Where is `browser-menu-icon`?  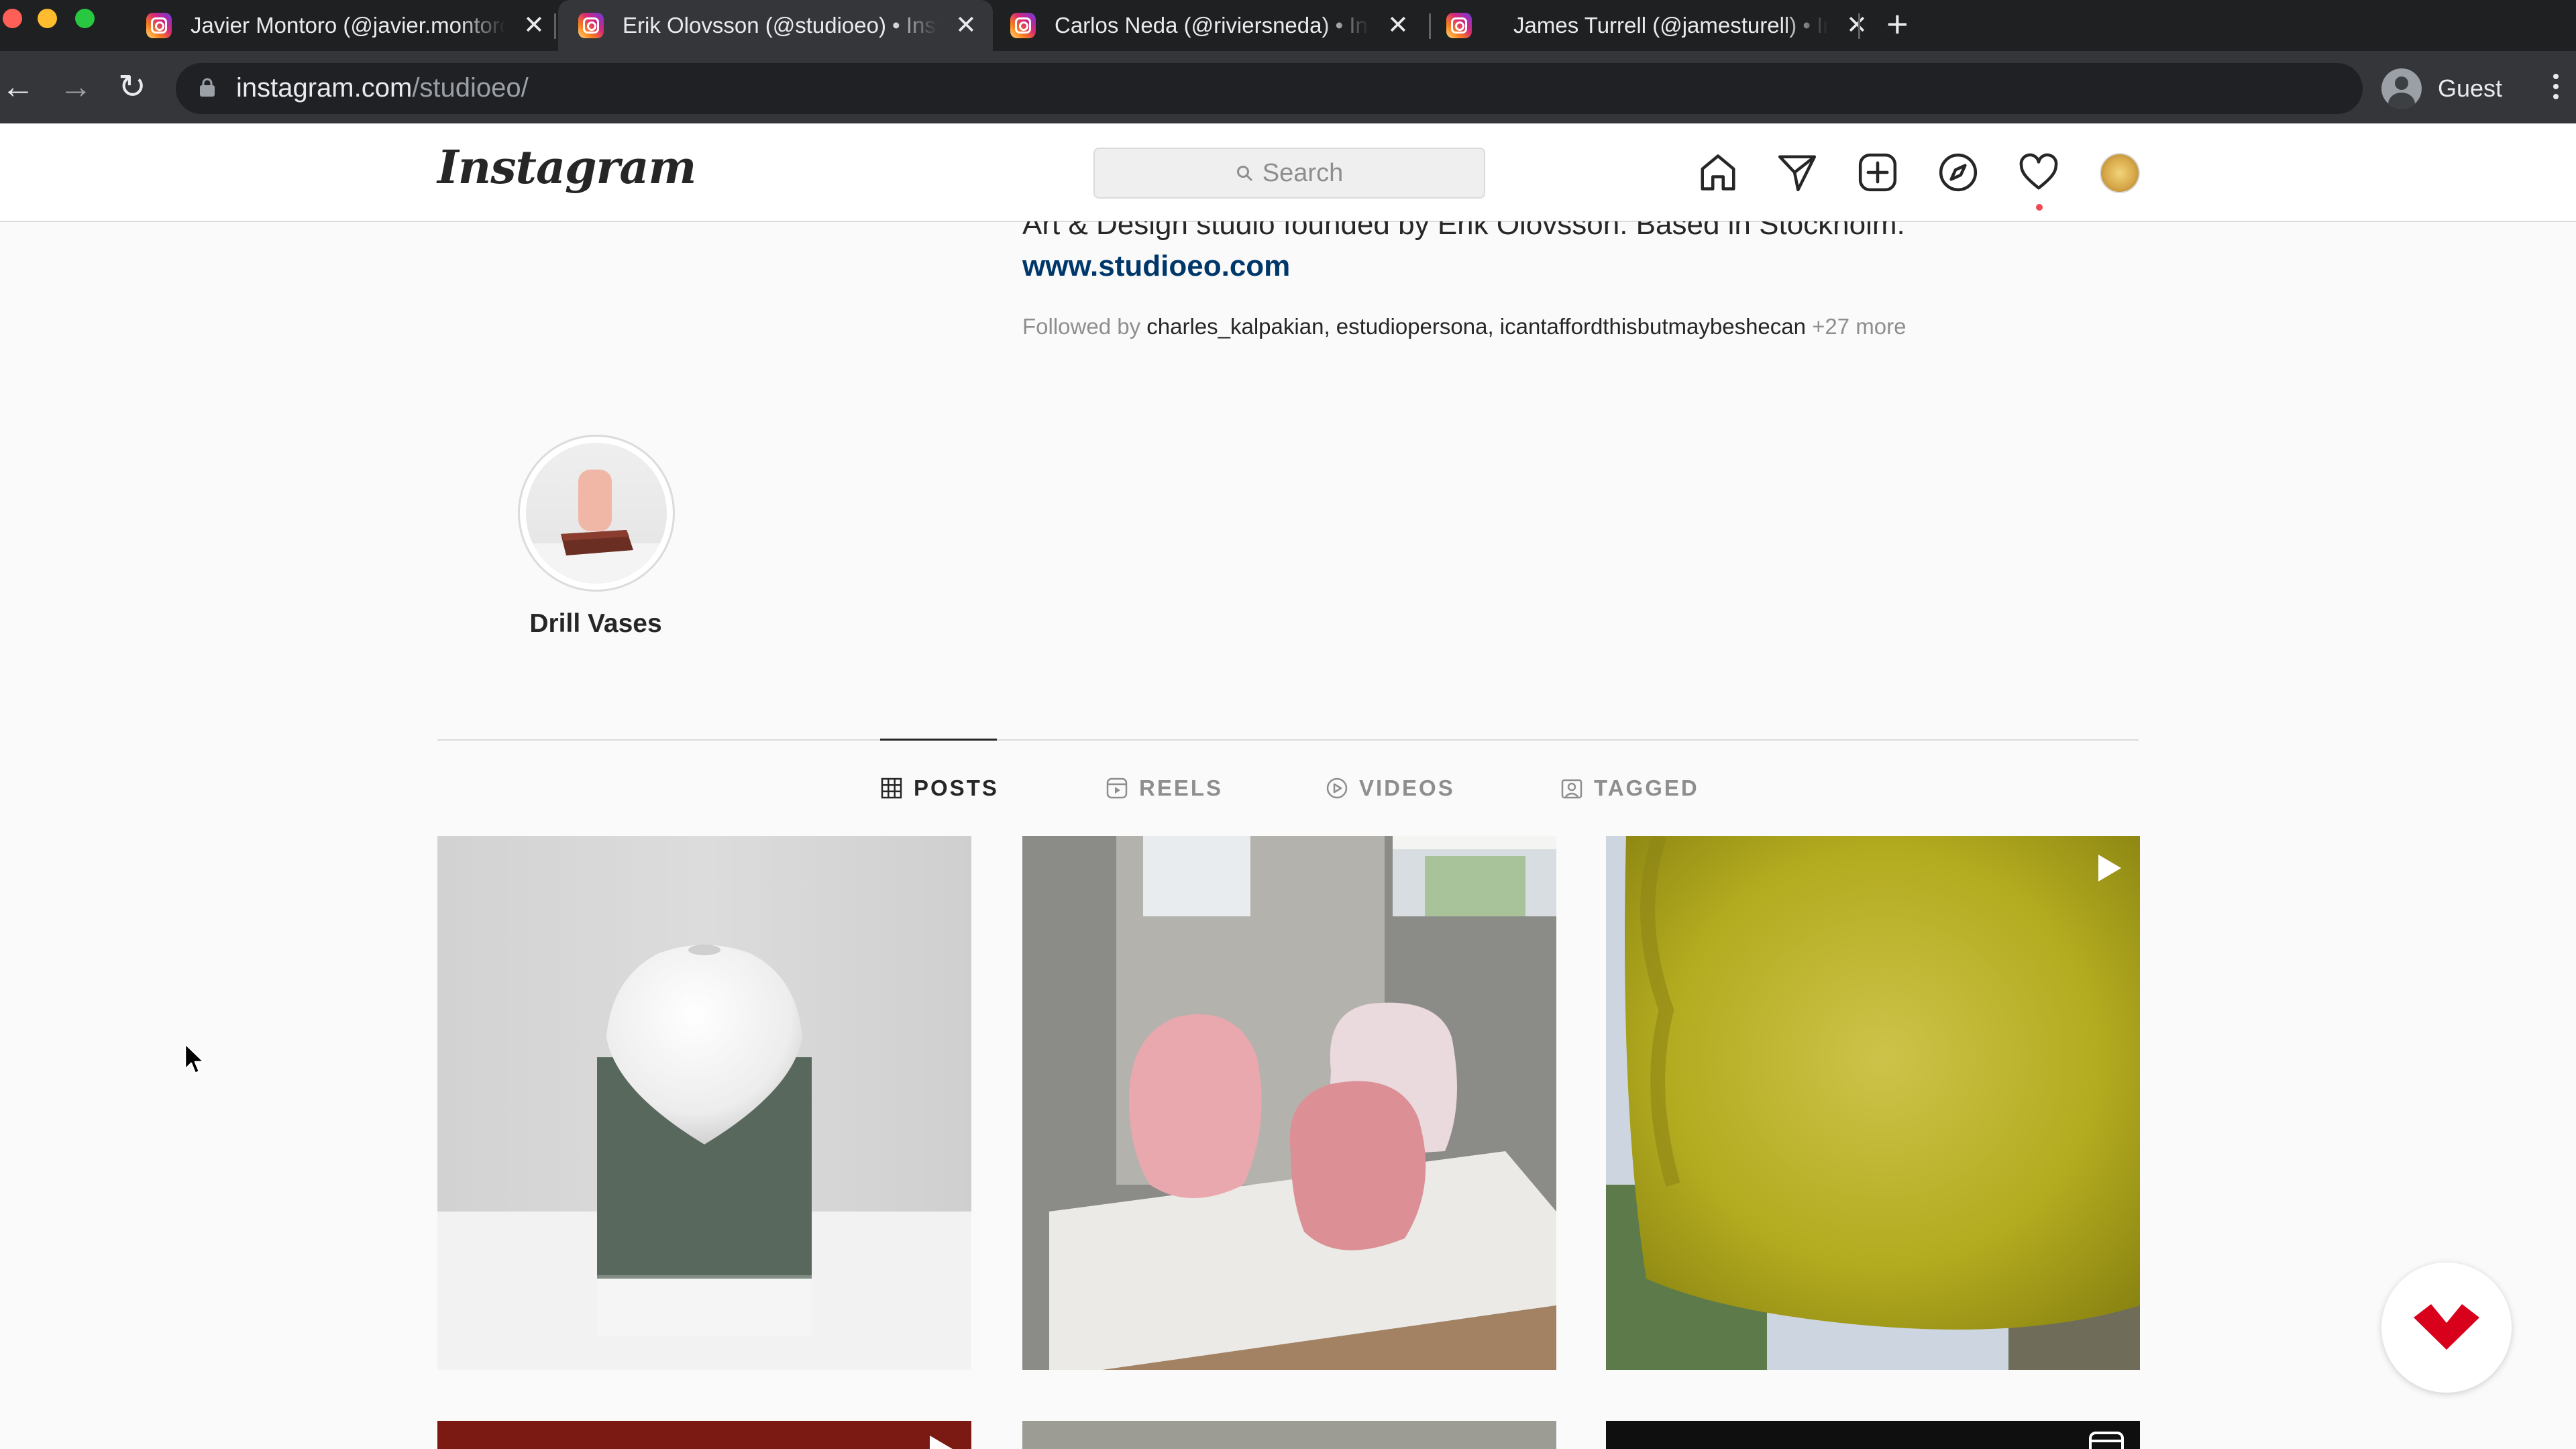 browser-menu-icon is located at coordinates (2556, 89).